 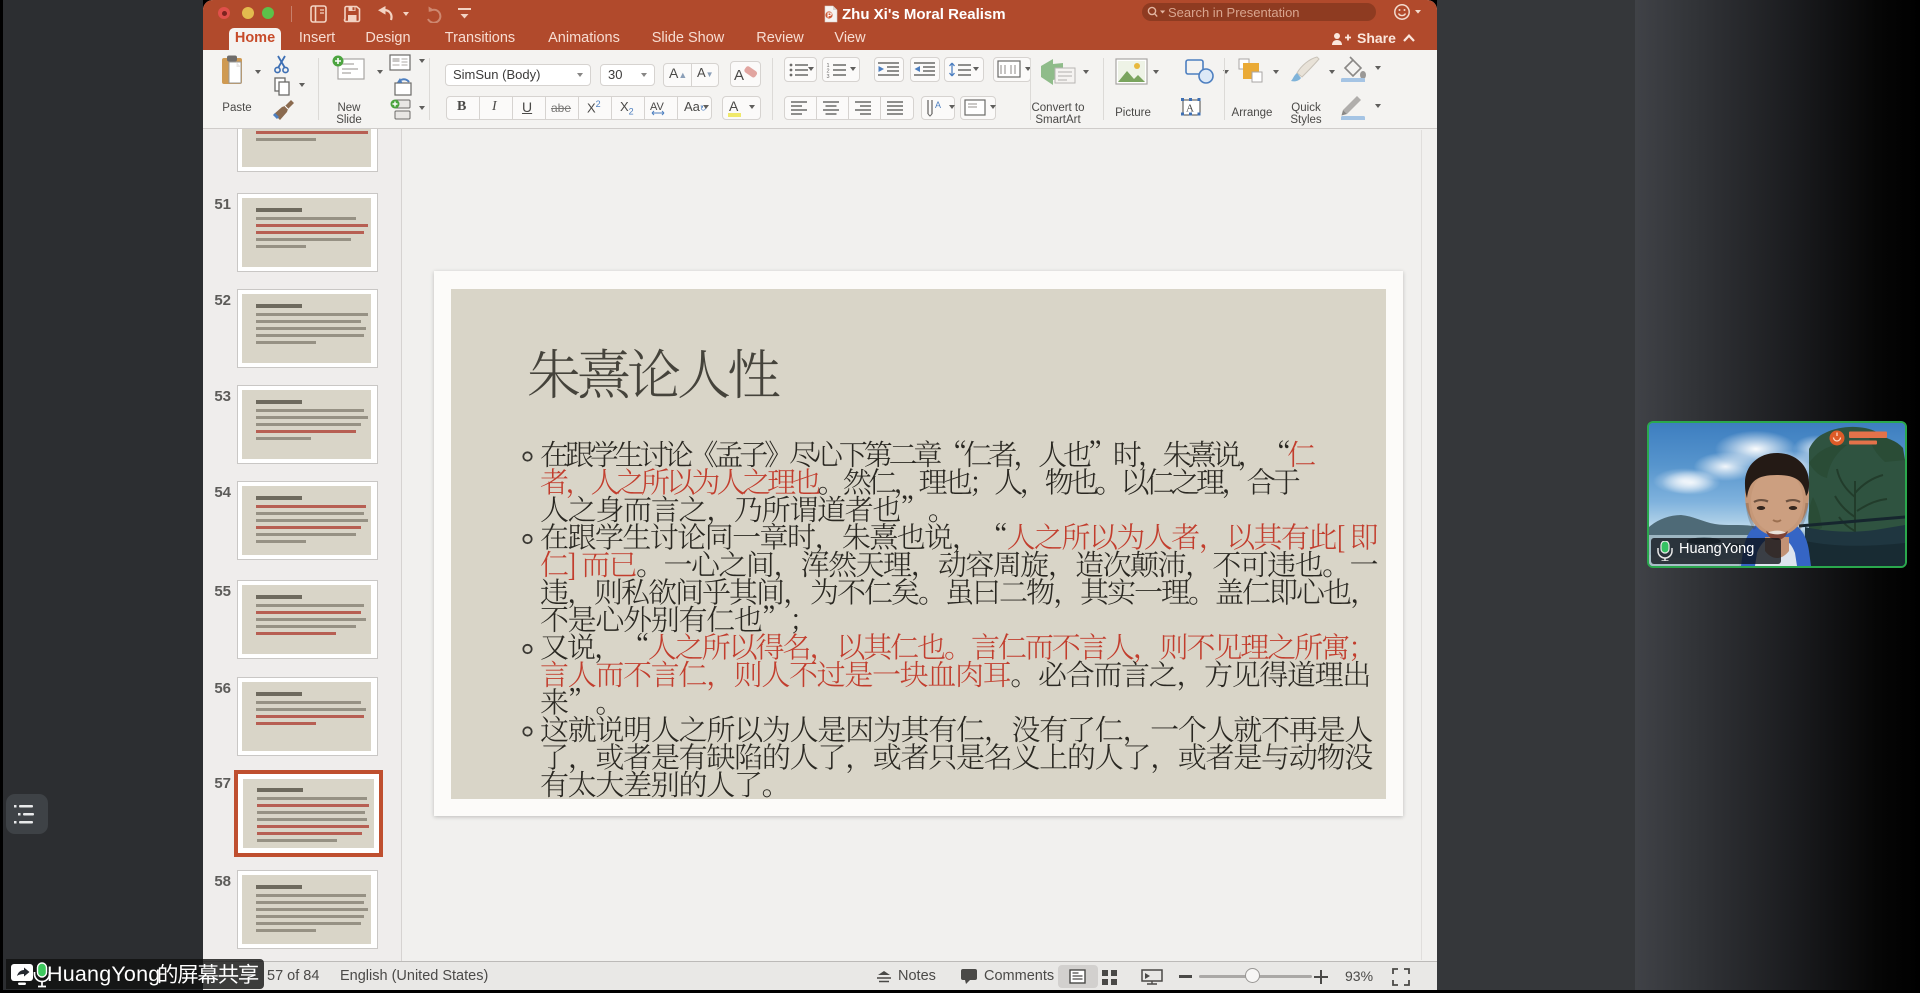 I want to click on svg-text: 3, so click(x=828, y=76).